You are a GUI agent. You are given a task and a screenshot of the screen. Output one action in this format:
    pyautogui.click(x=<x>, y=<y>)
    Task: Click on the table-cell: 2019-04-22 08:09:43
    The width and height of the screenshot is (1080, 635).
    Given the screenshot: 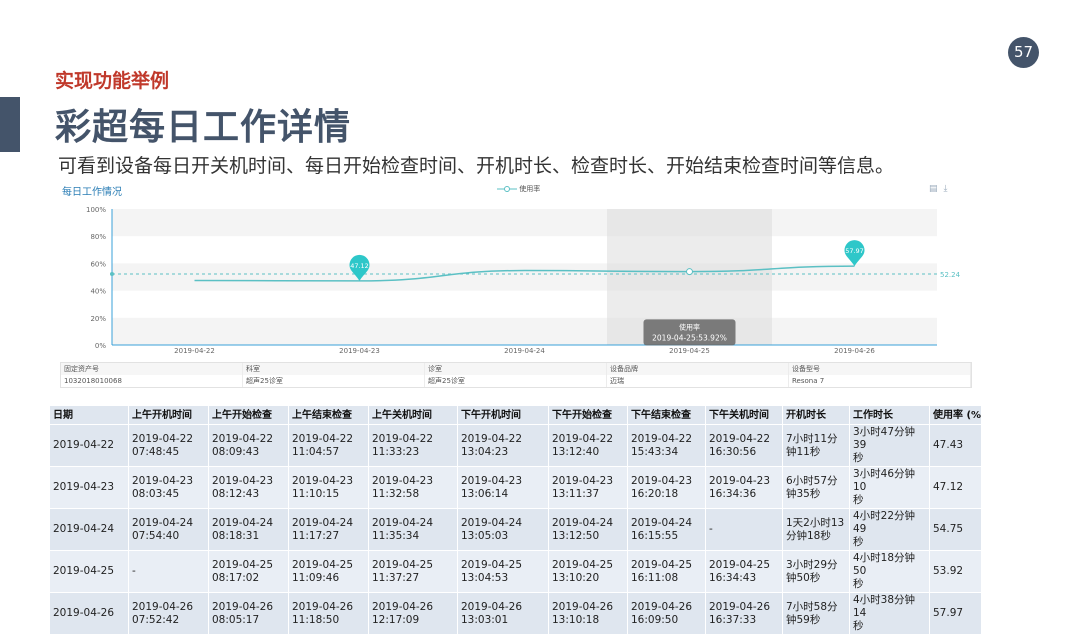 What is the action you would take?
    pyautogui.click(x=248, y=445)
    